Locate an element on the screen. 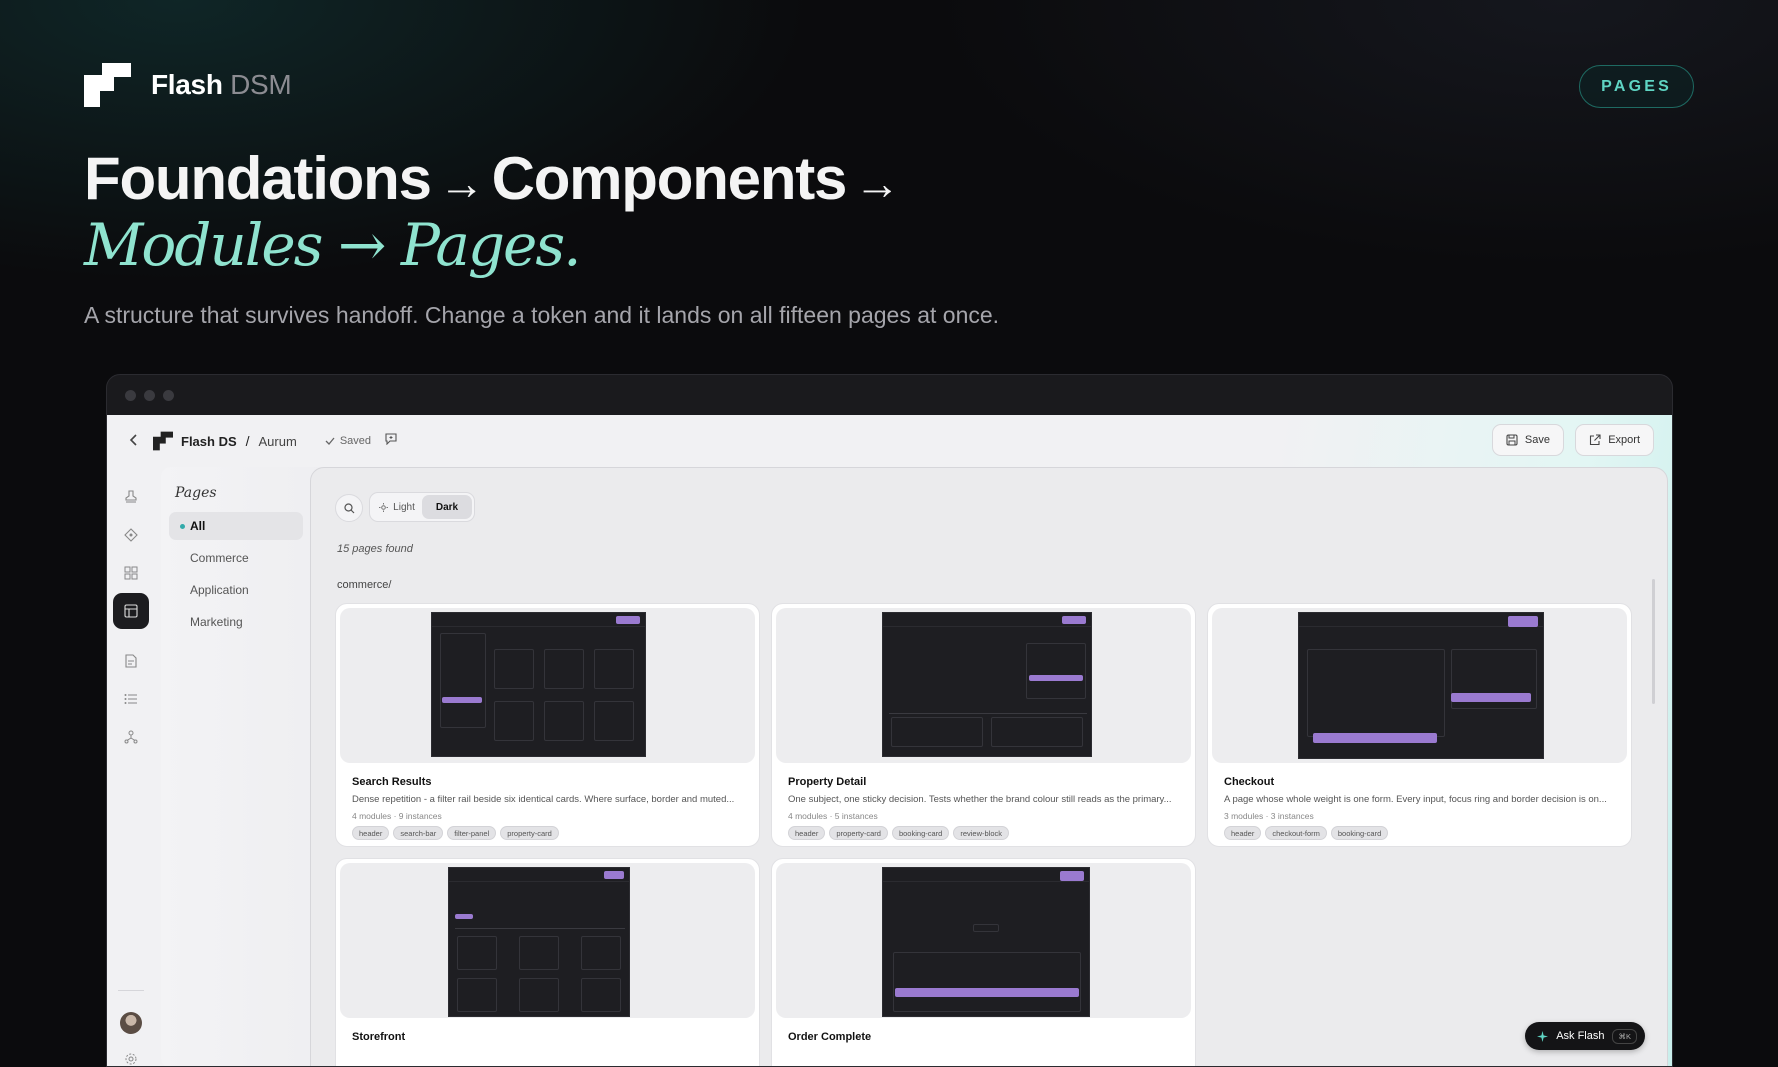 The height and width of the screenshot is (1067, 1778). group-label: commerce/ is located at coordinates (364, 585).